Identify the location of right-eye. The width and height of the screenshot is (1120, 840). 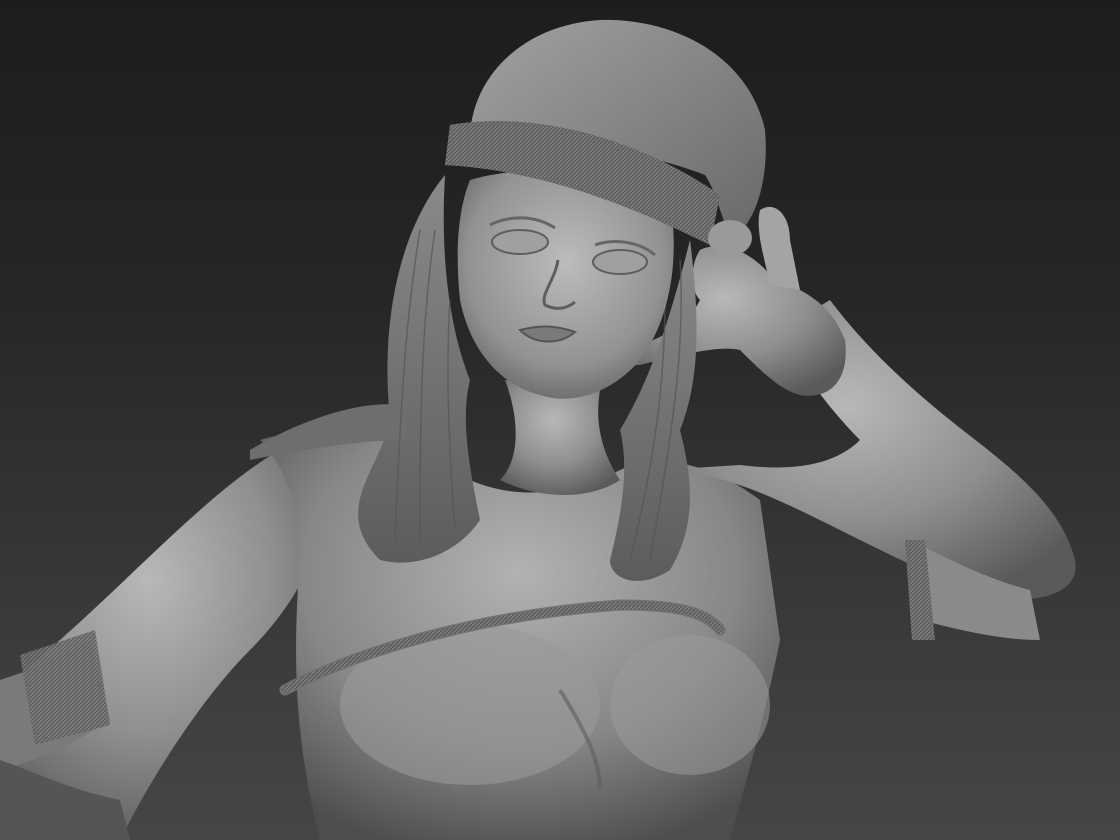
(620, 262).